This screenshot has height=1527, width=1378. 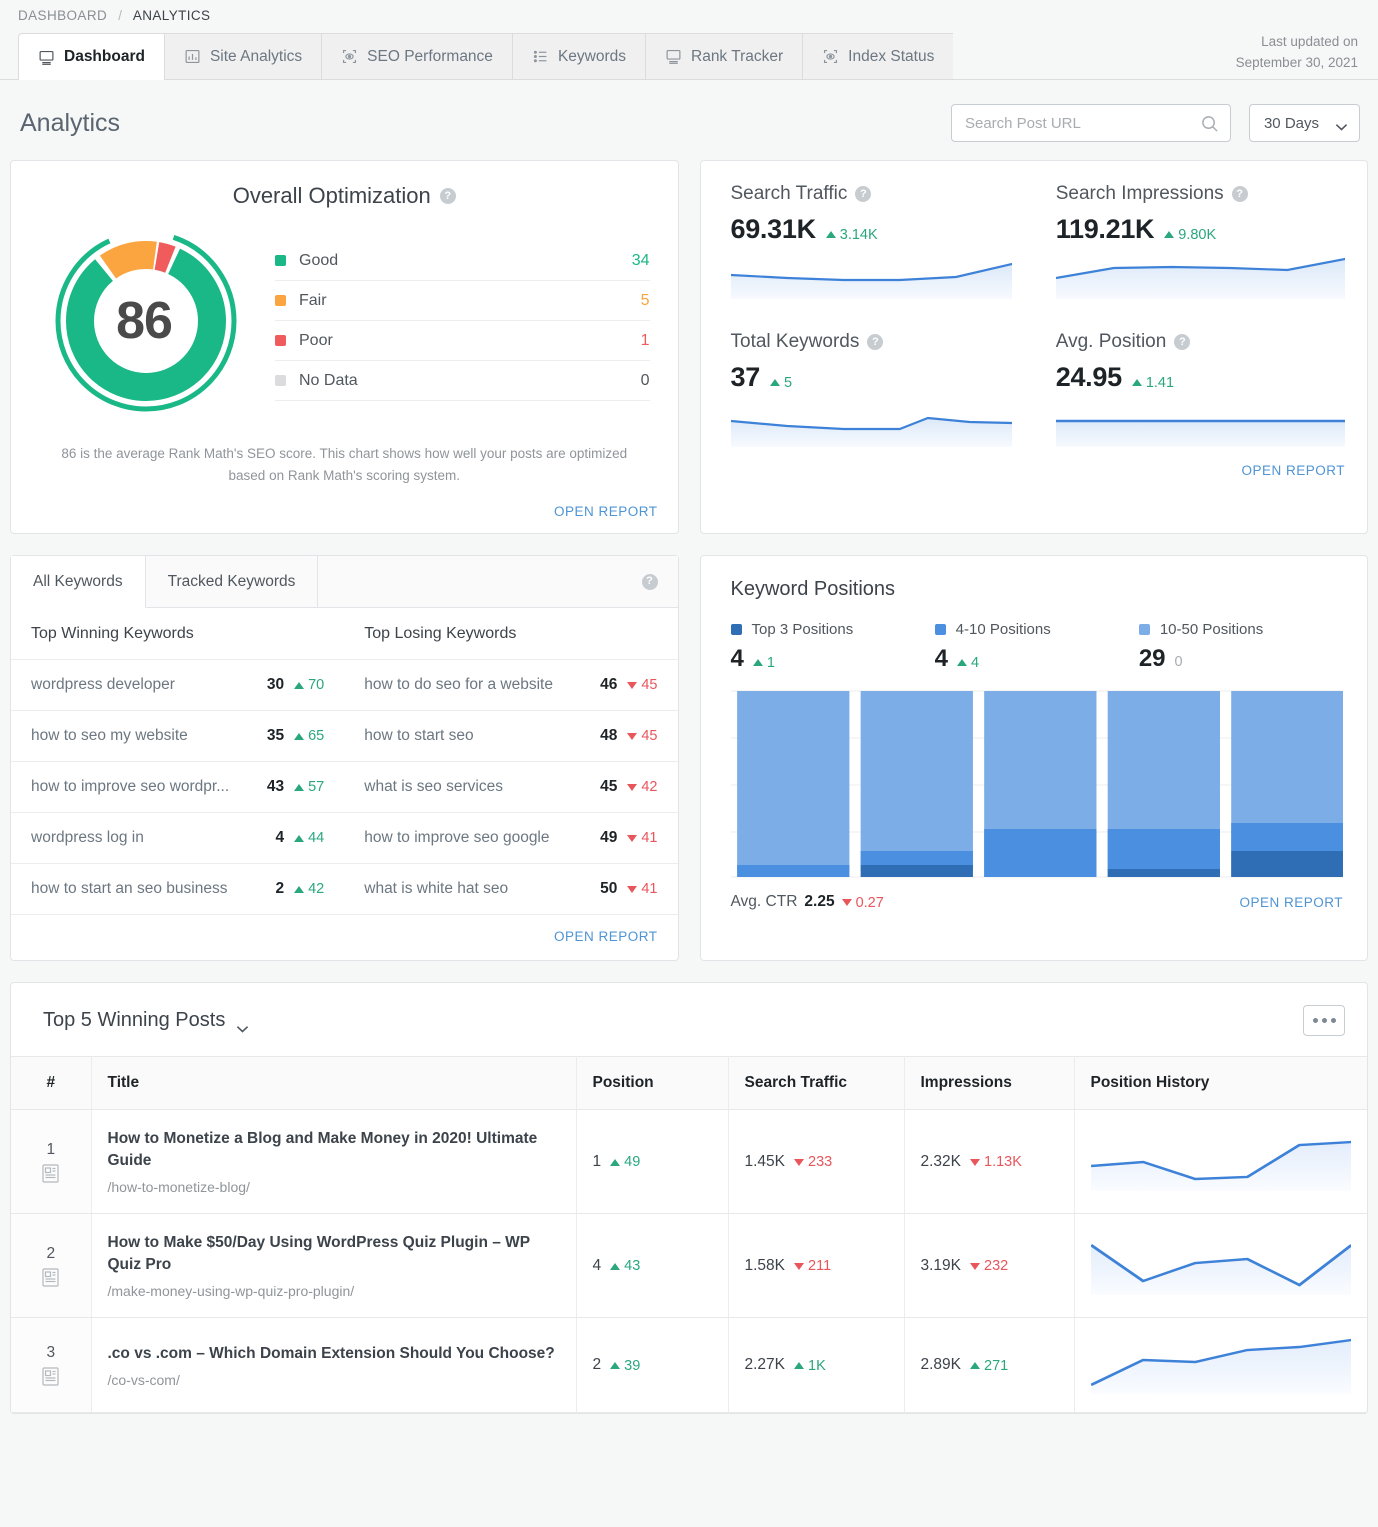 What do you see at coordinates (51, 1083) in the screenshot?
I see `col-header-number: #` at bounding box center [51, 1083].